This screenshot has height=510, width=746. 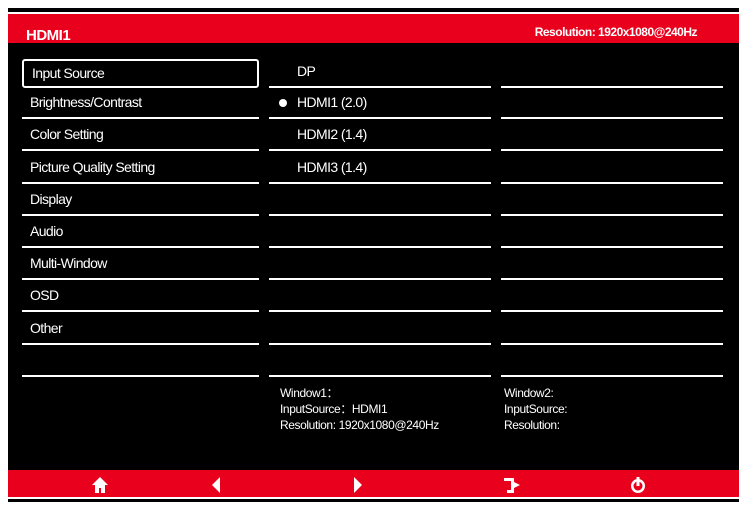 What do you see at coordinates (373, 28) in the screenshot?
I see `header-bar: HDMI1 Resolution: 1920x1080@240Hz` at bounding box center [373, 28].